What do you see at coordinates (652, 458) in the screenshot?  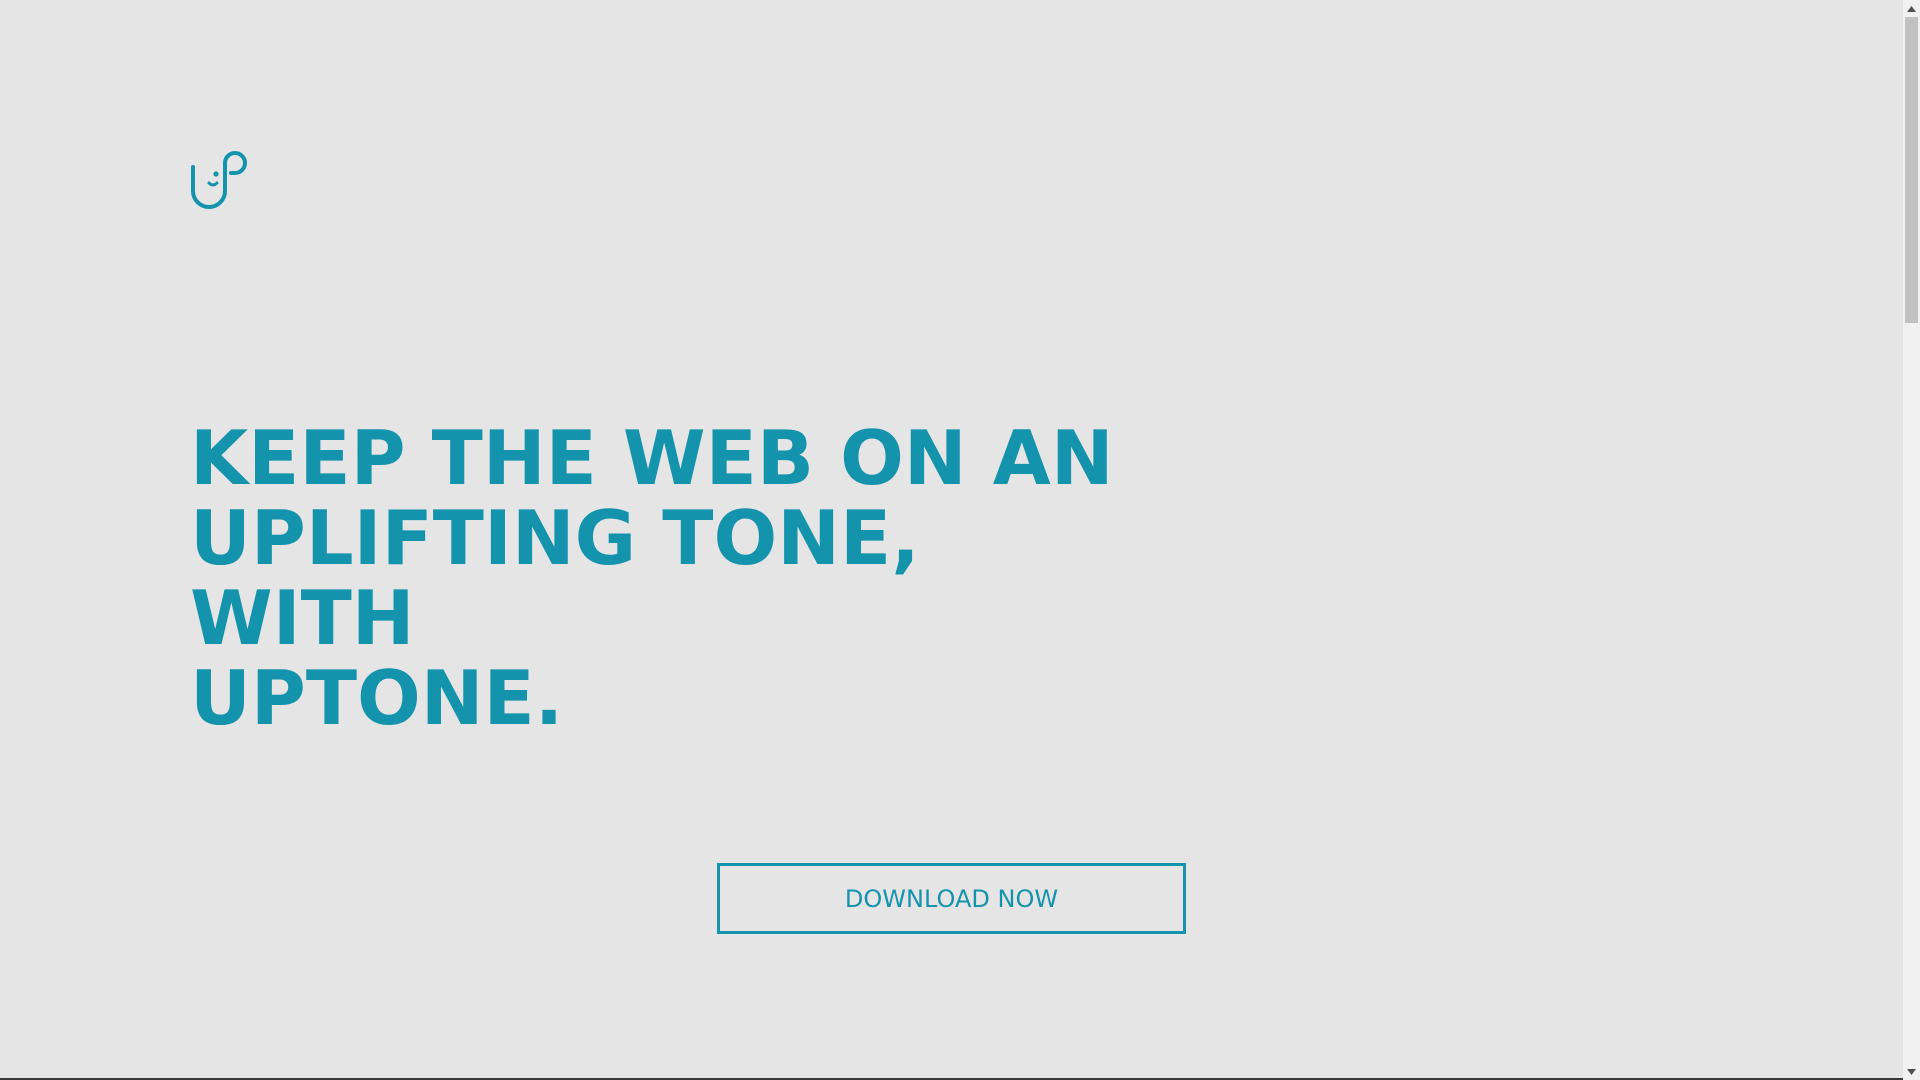 I see `headline-line-1: KEEP THE WEB ON AN` at bounding box center [652, 458].